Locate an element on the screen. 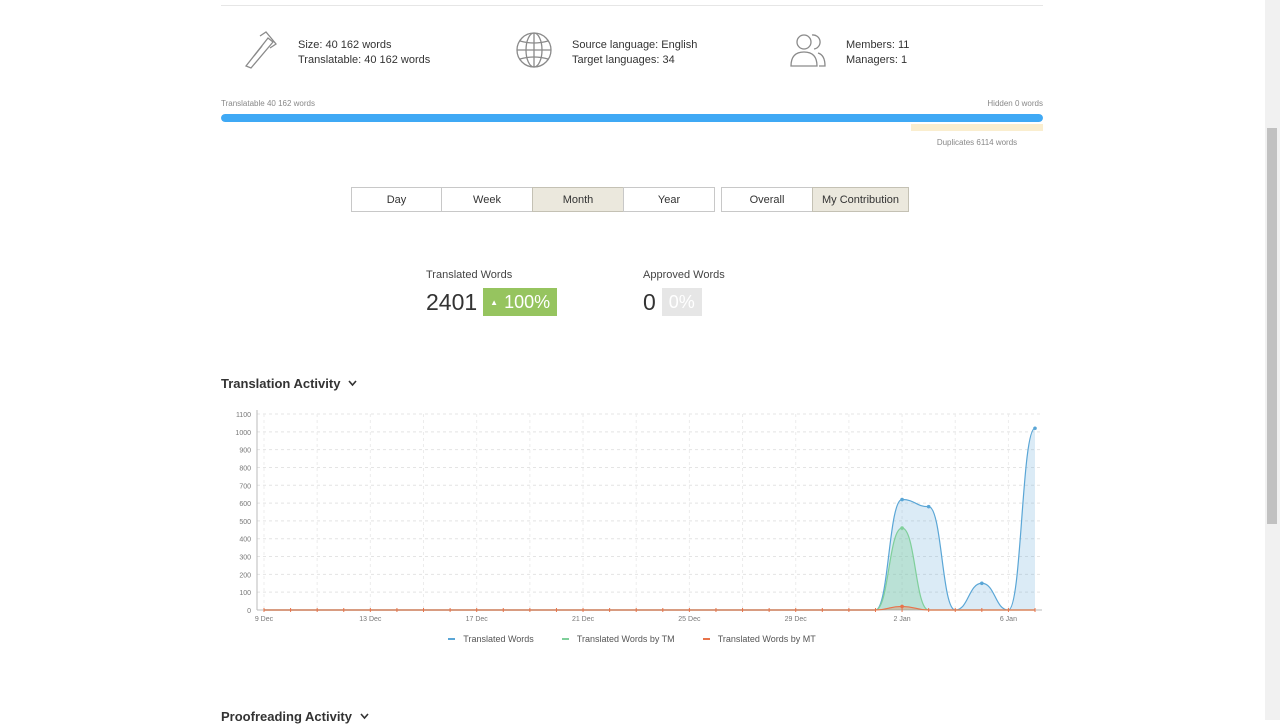  duplicates-bar is located at coordinates (977, 127).